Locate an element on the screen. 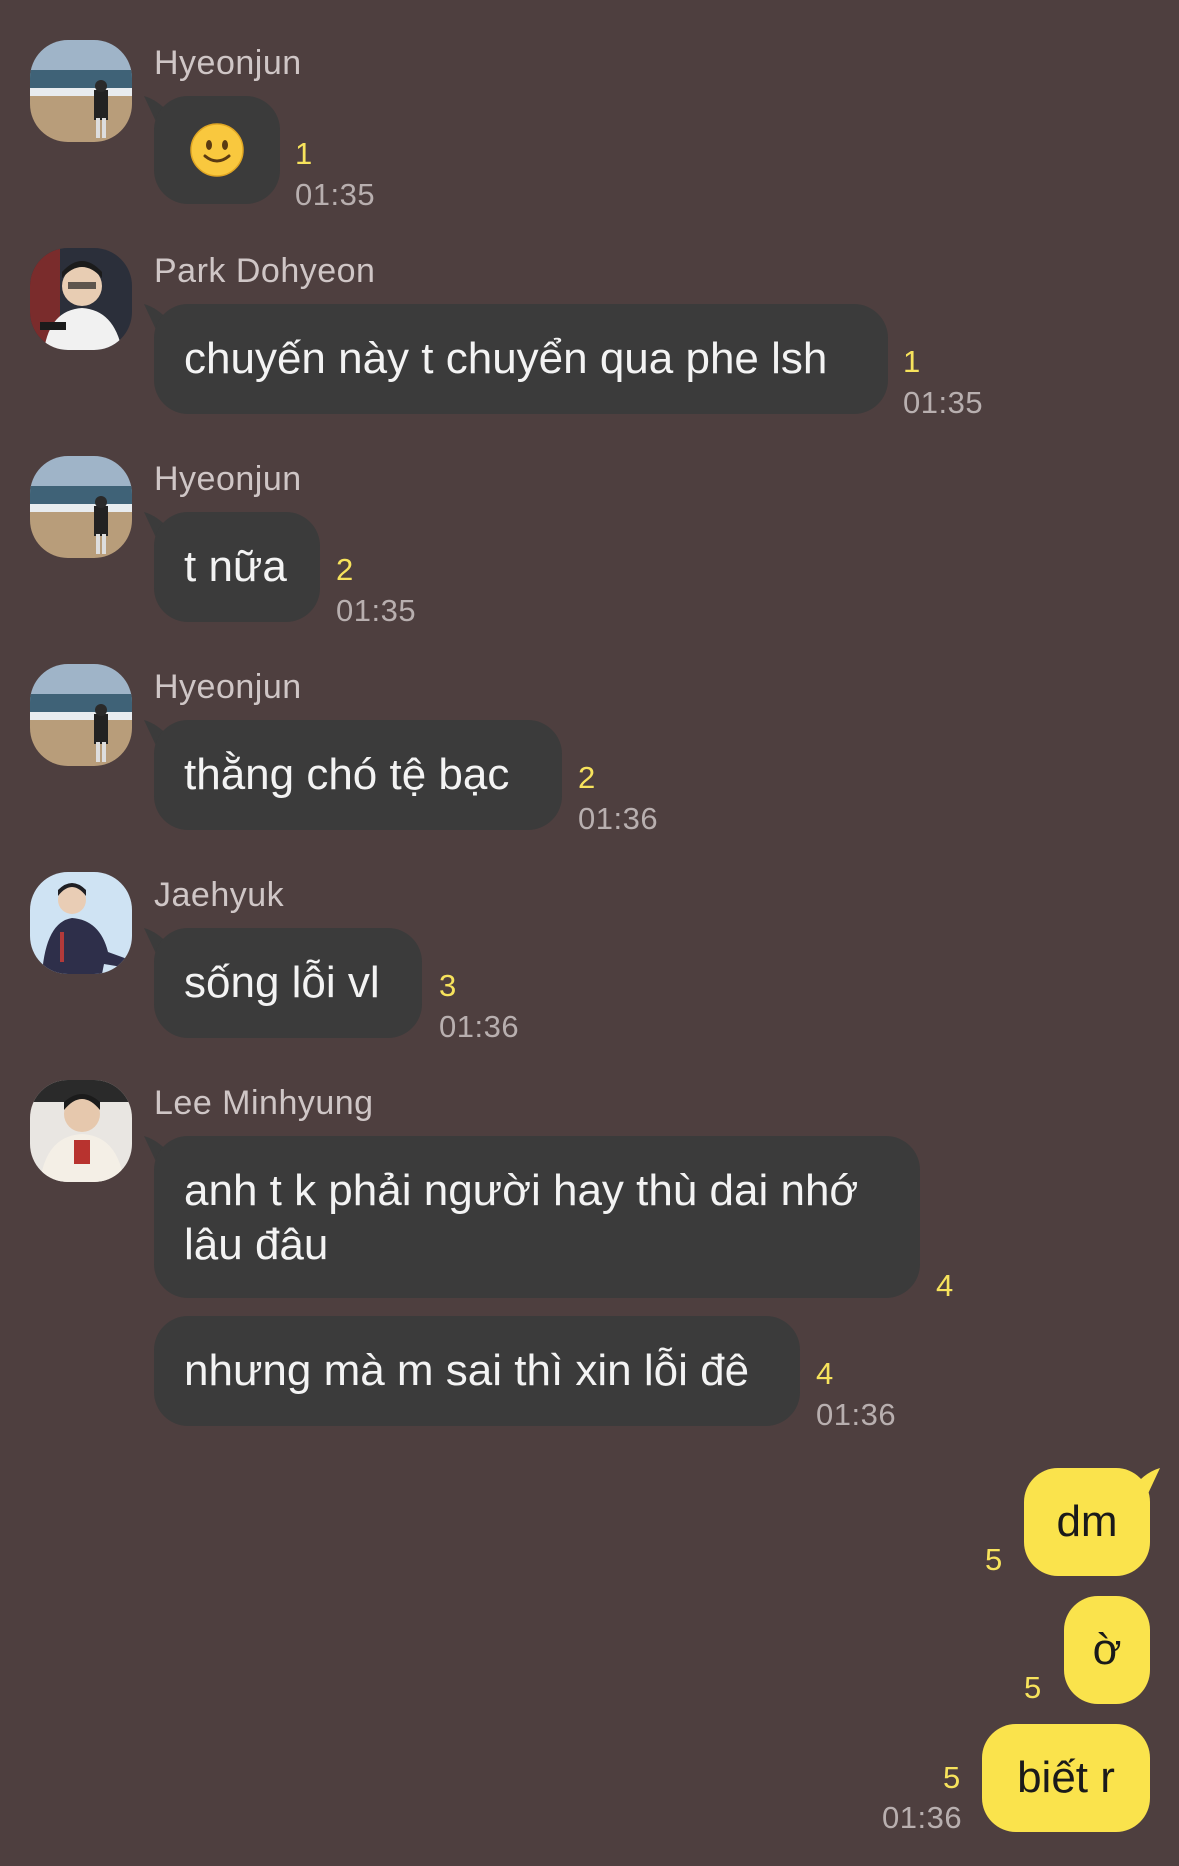 The image size is (1179, 1866). message-text: dm is located at coordinates (1087, 1521).